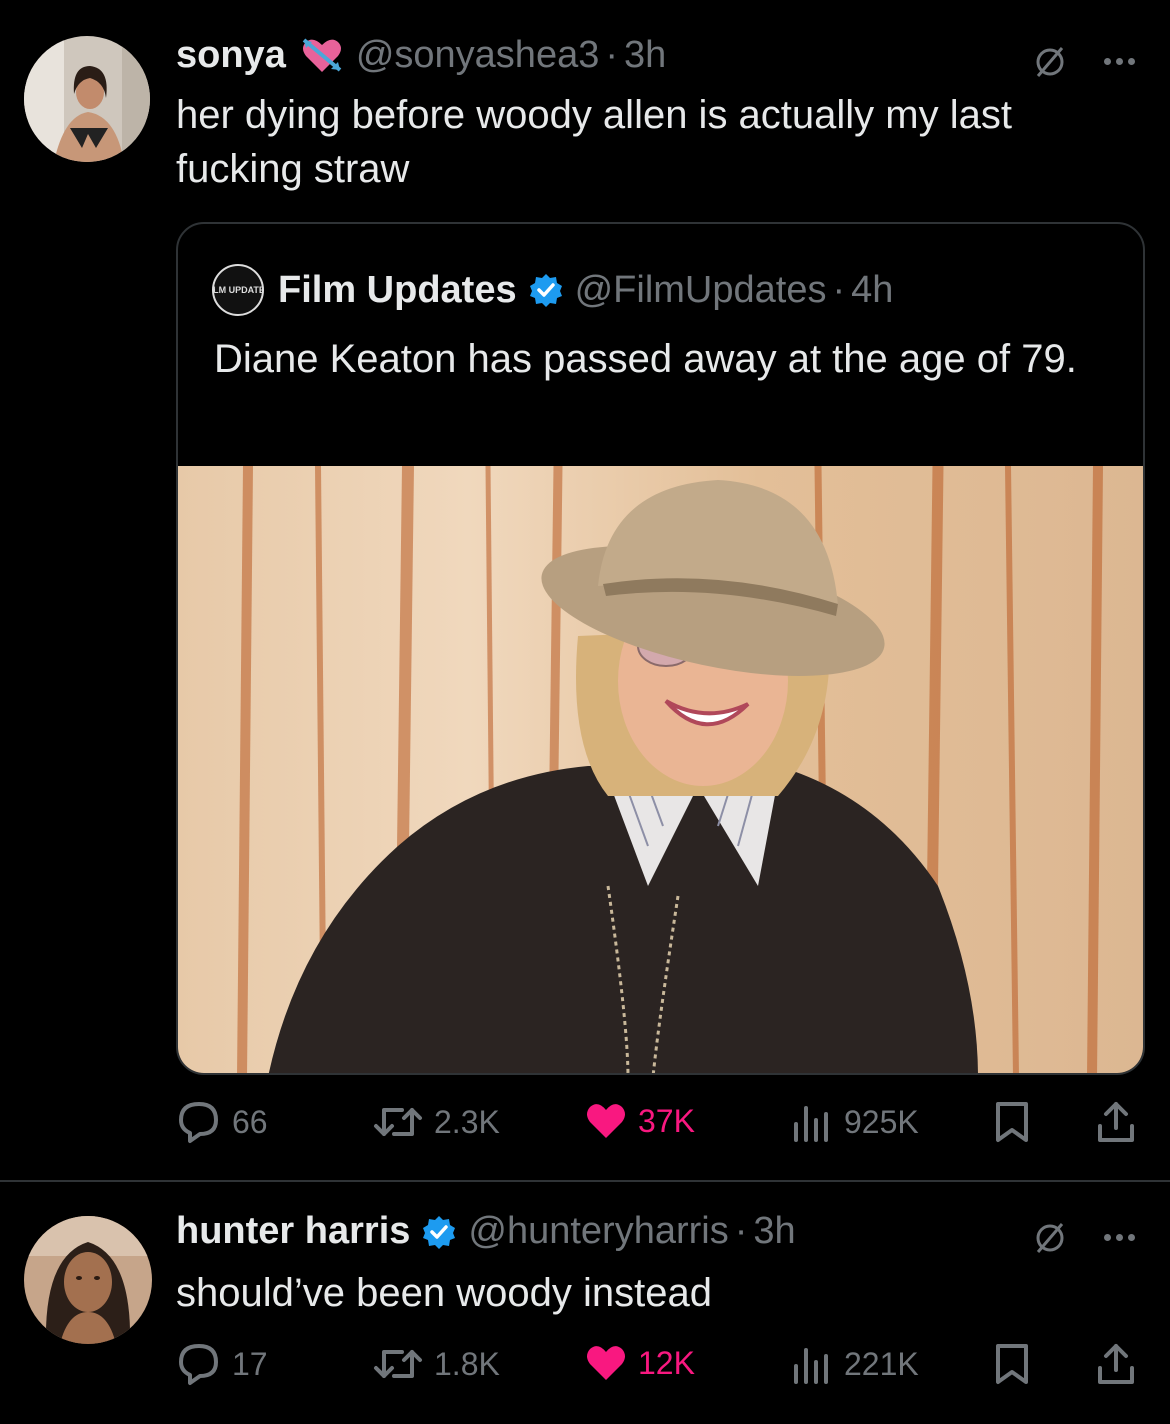 The image size is (1170, 1424). What do you see at coordinates (666, 1120) in the screenshot?
I see `like-count: 37K` at bounding box center [666, 1120].